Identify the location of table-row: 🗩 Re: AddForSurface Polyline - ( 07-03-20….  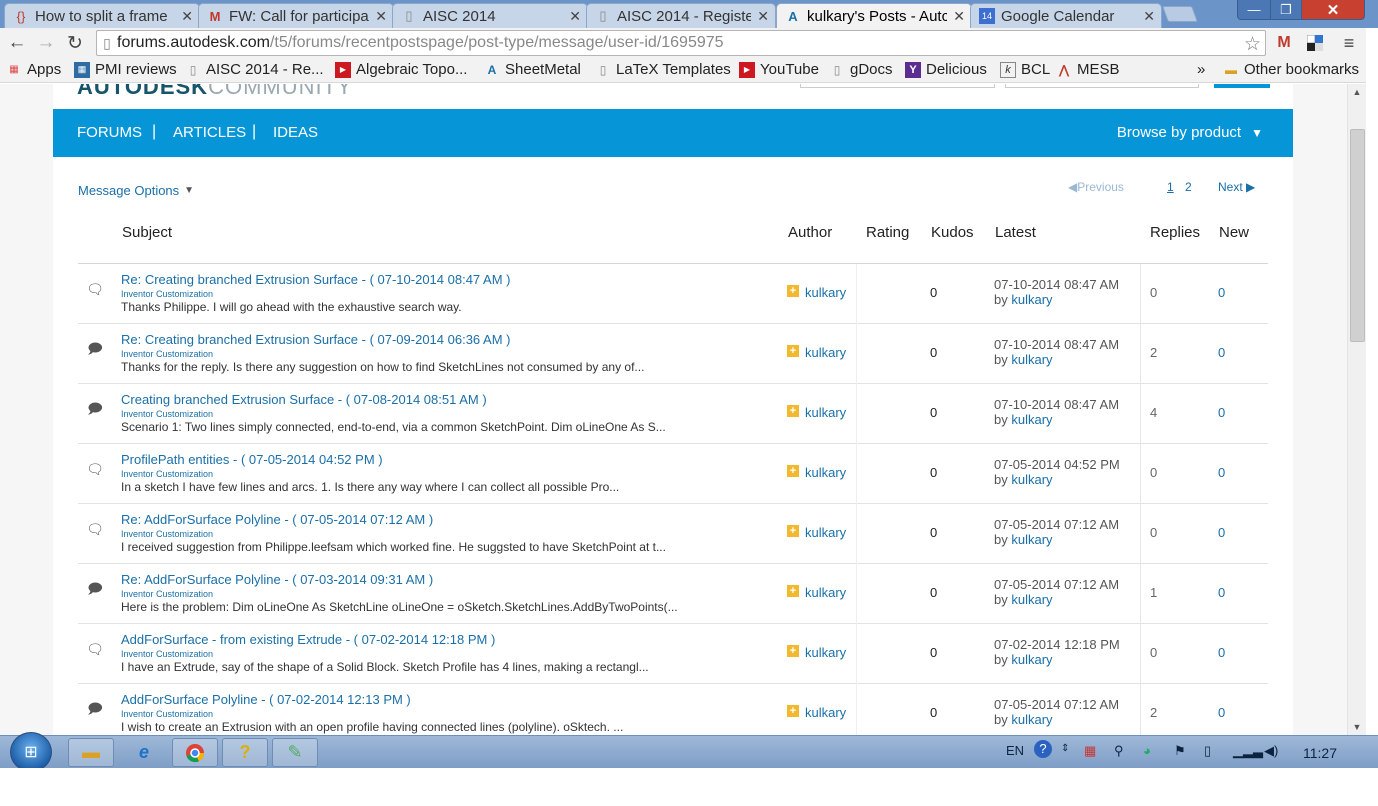
(673, 594).